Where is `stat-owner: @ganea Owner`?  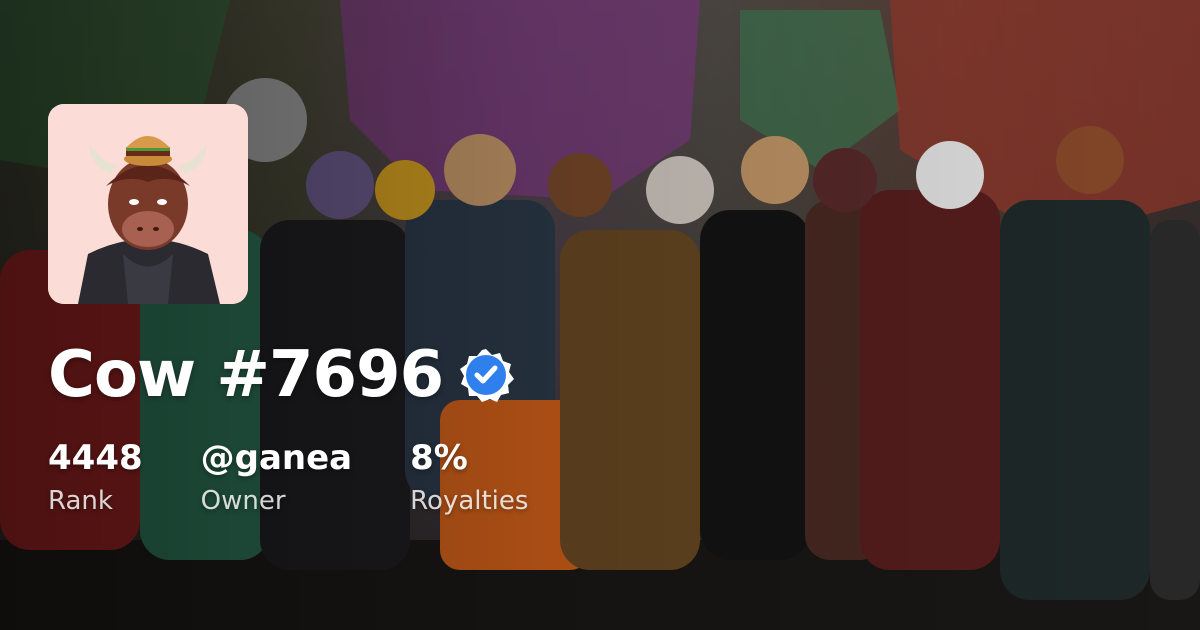 stat-owner: @ganea Owner is located at coordinates (276, 477).